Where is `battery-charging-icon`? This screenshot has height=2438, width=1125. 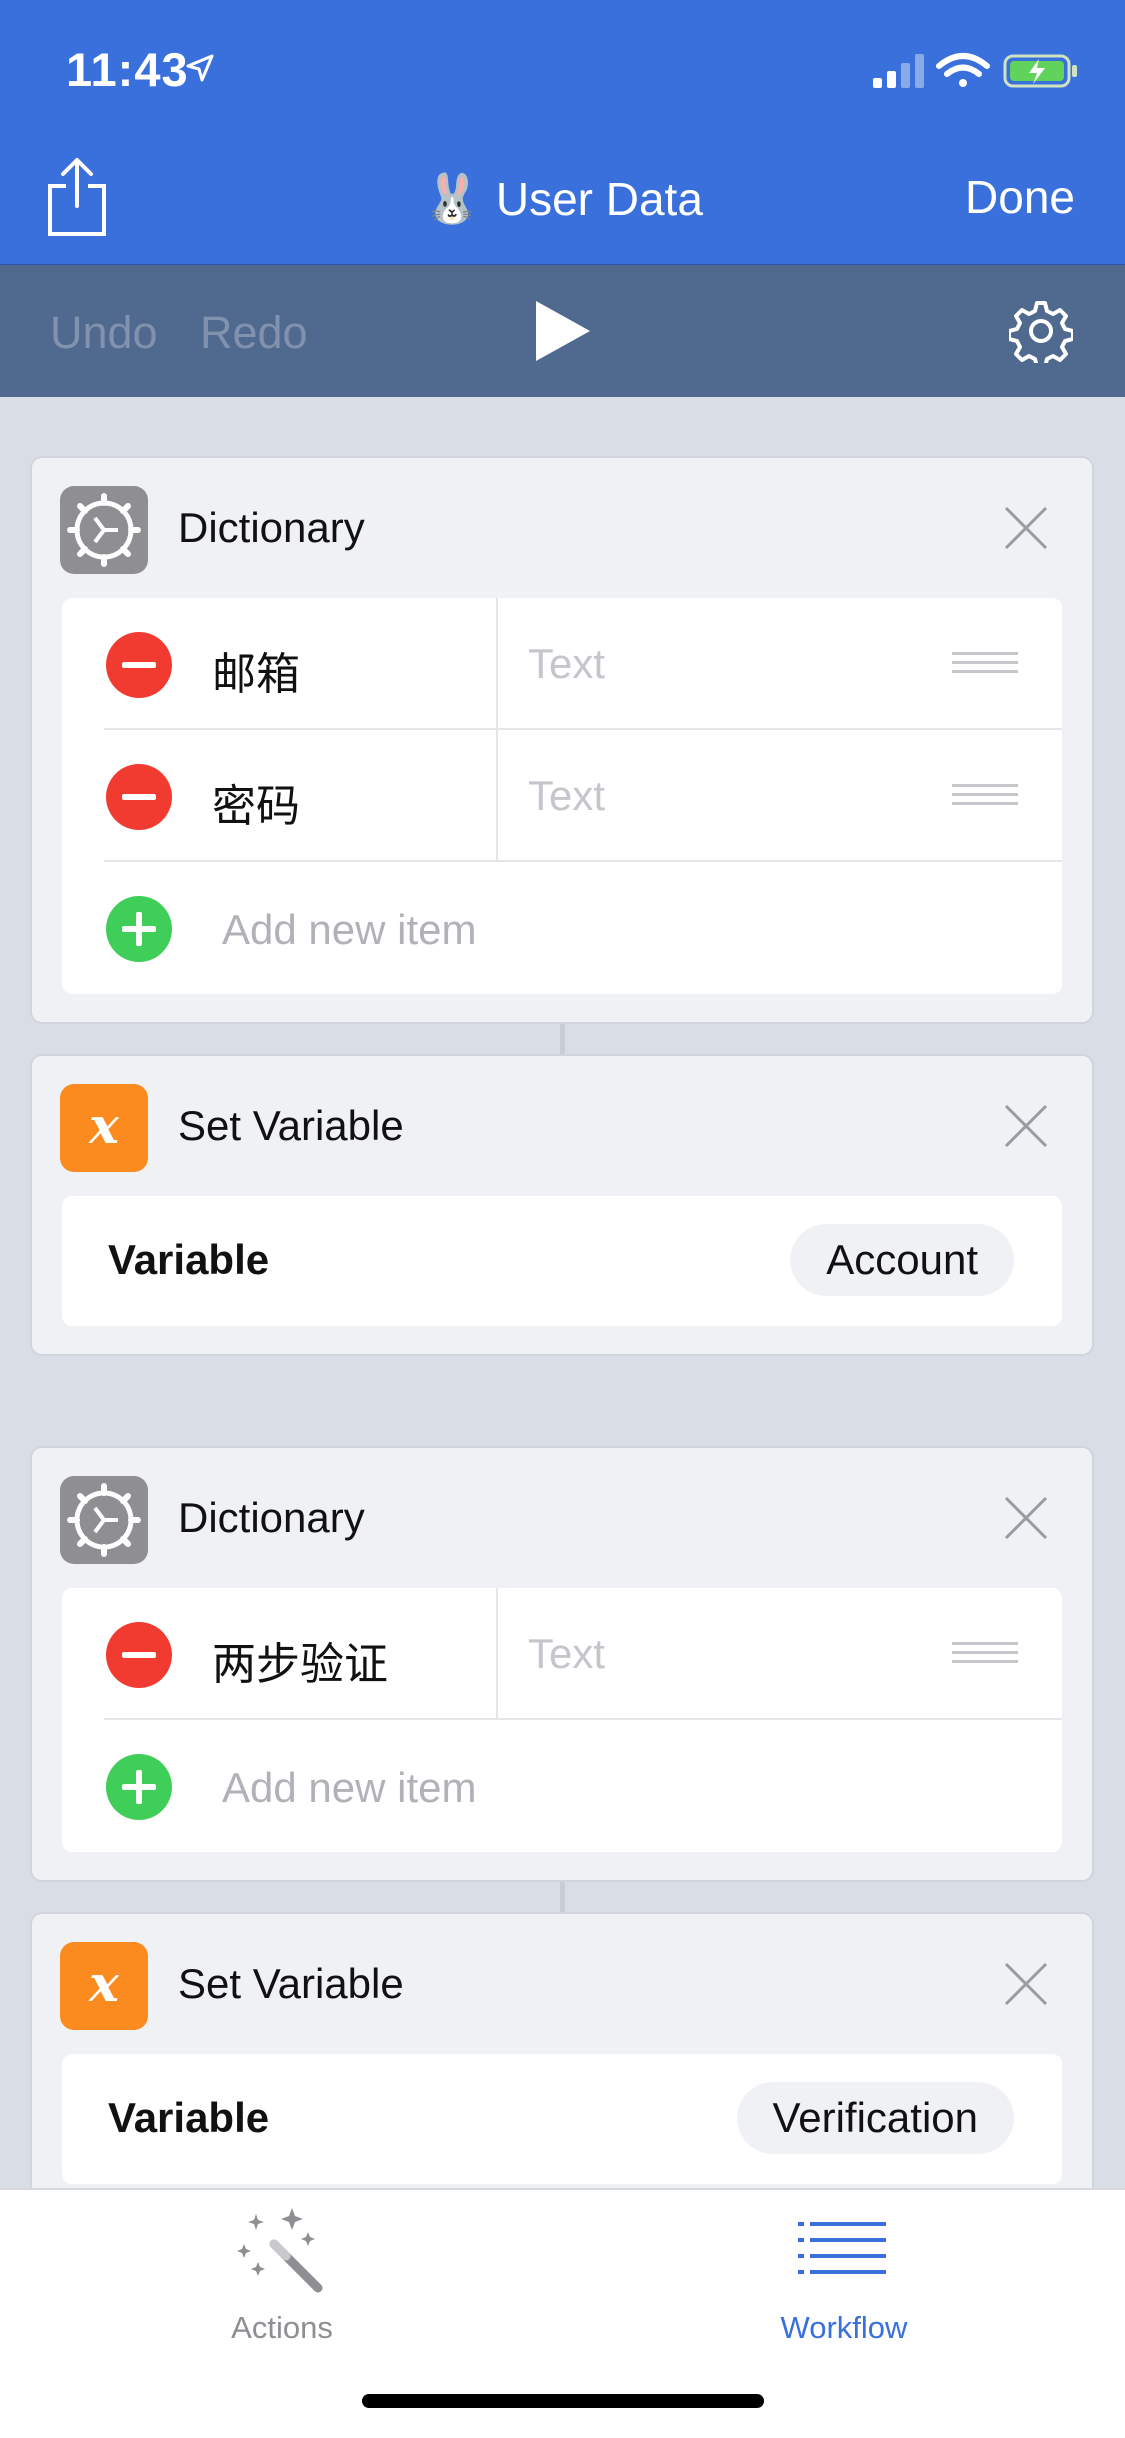
battery-charging-icon is located at coordinates (1040, 71).